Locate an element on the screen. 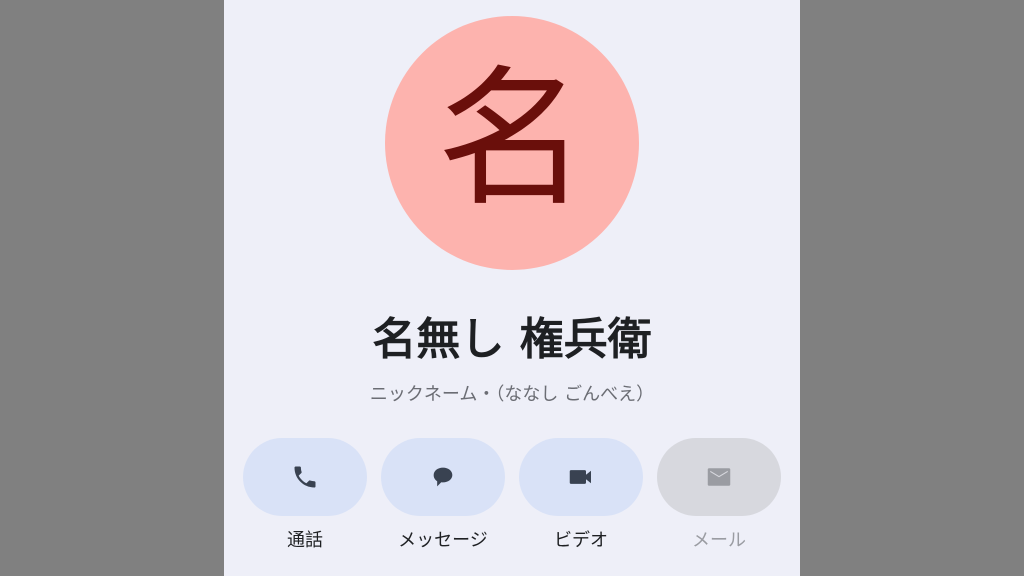  mail-label: メール is located at coordinates (719, 540).